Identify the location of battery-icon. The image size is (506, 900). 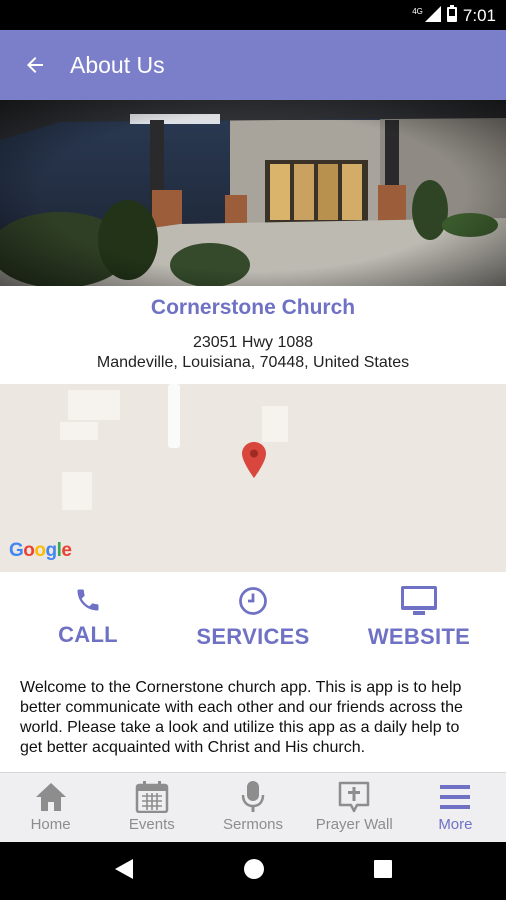
(451, 16).